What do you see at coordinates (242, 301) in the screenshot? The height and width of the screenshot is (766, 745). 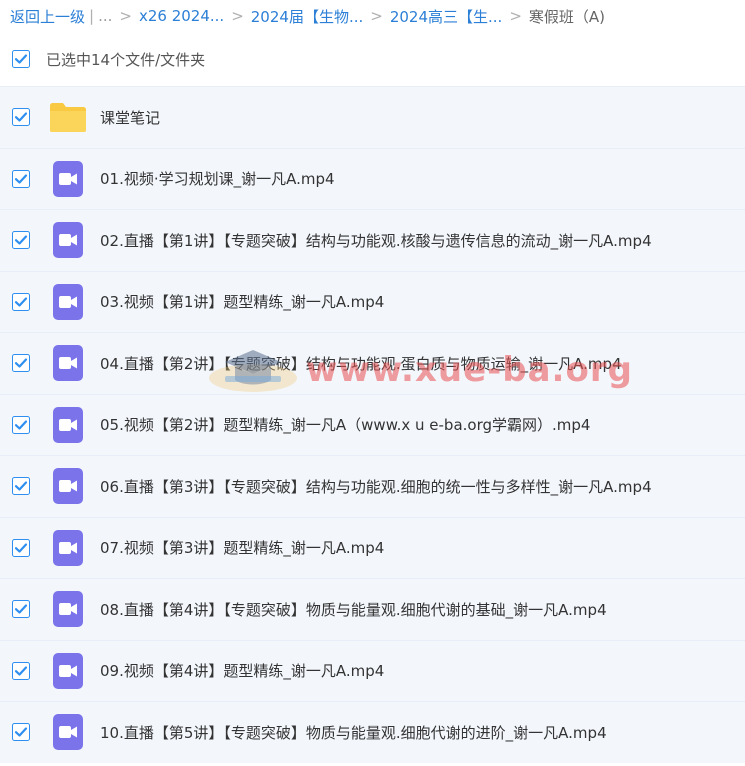 I see `file-name: 03.视频【第1讲】题型精练_谢一凡A.mp4` at bounding box center [242, 301].